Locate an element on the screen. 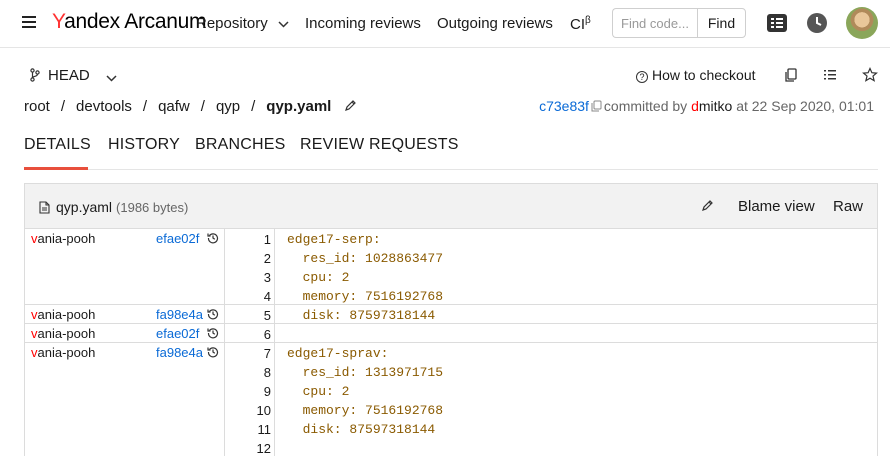  nav-outgoing-reviews: Outgoing reviews is located at coordinates (495, 23).